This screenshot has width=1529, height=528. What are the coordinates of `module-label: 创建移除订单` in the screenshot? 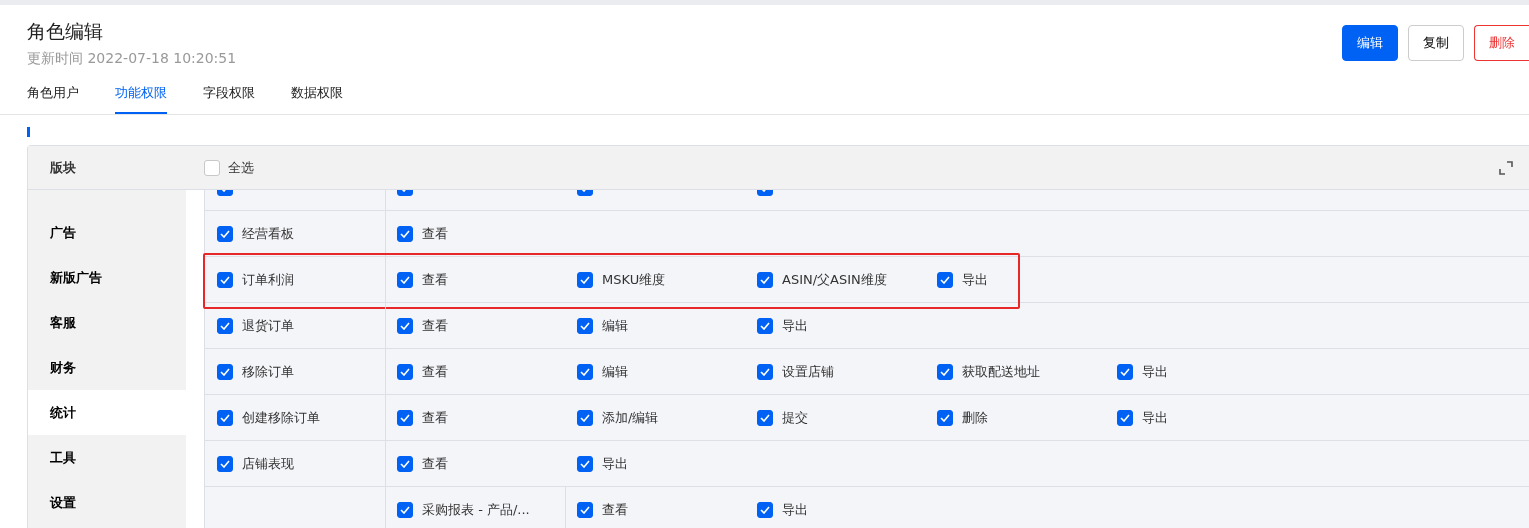 It's located at (281, 417).